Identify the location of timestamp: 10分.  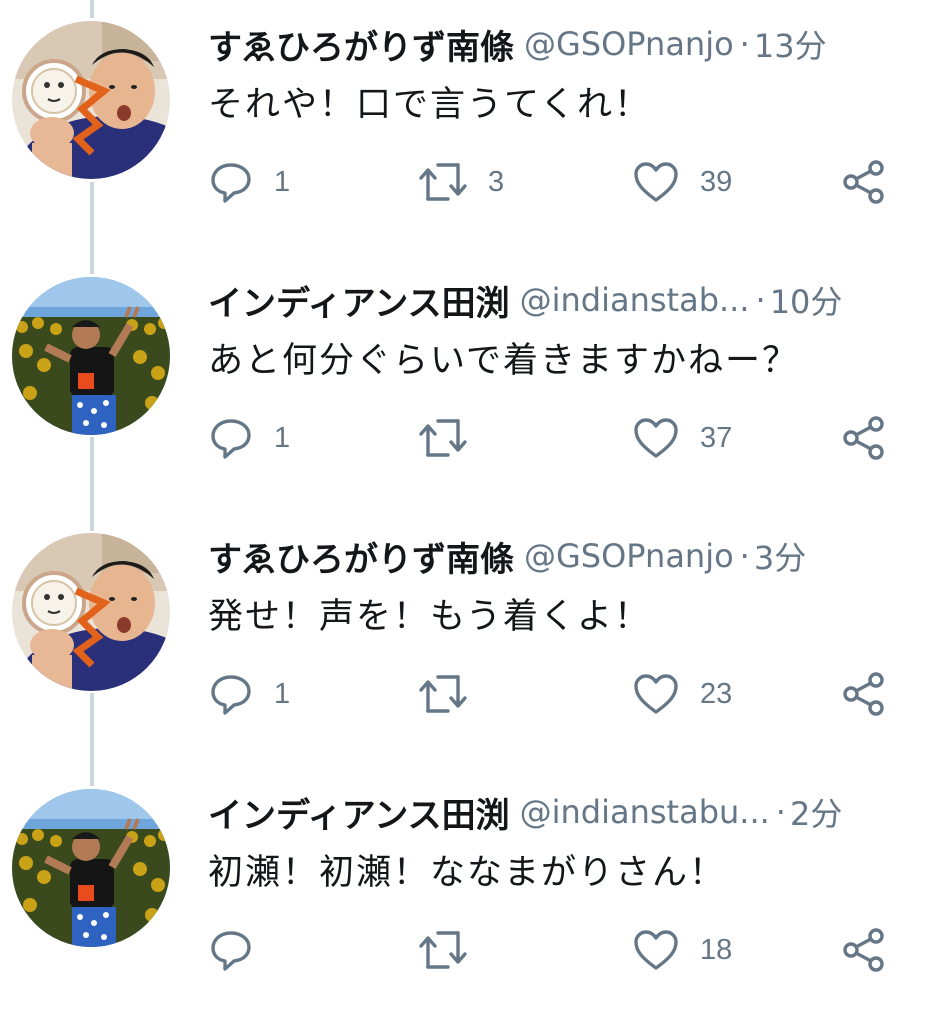
(806, 300).